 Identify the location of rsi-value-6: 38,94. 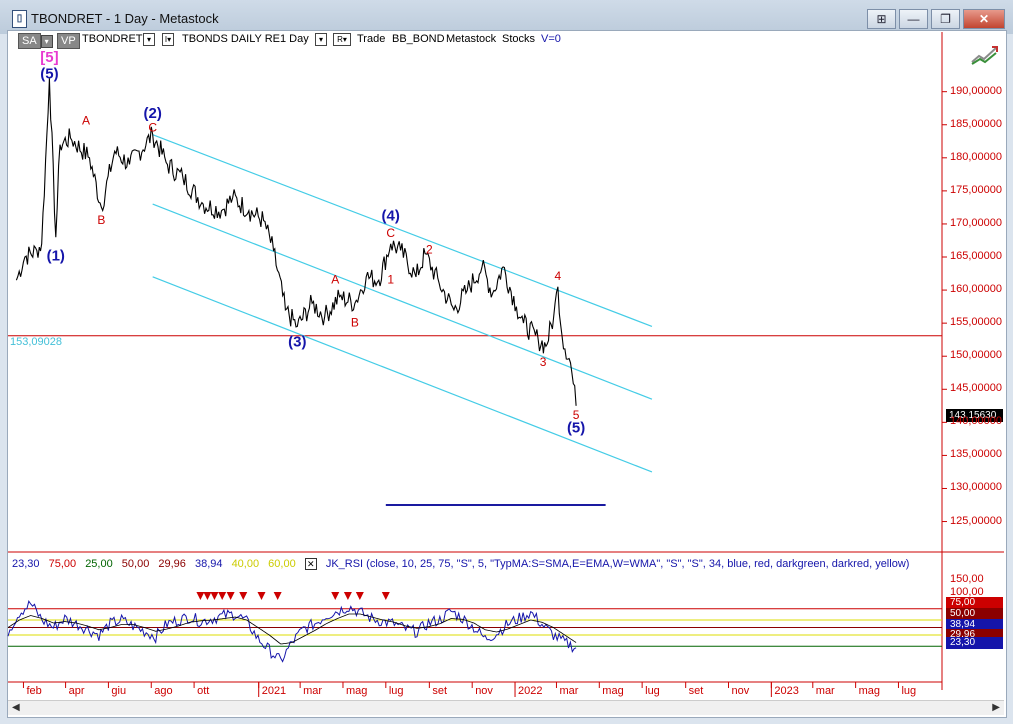
(208, 564).